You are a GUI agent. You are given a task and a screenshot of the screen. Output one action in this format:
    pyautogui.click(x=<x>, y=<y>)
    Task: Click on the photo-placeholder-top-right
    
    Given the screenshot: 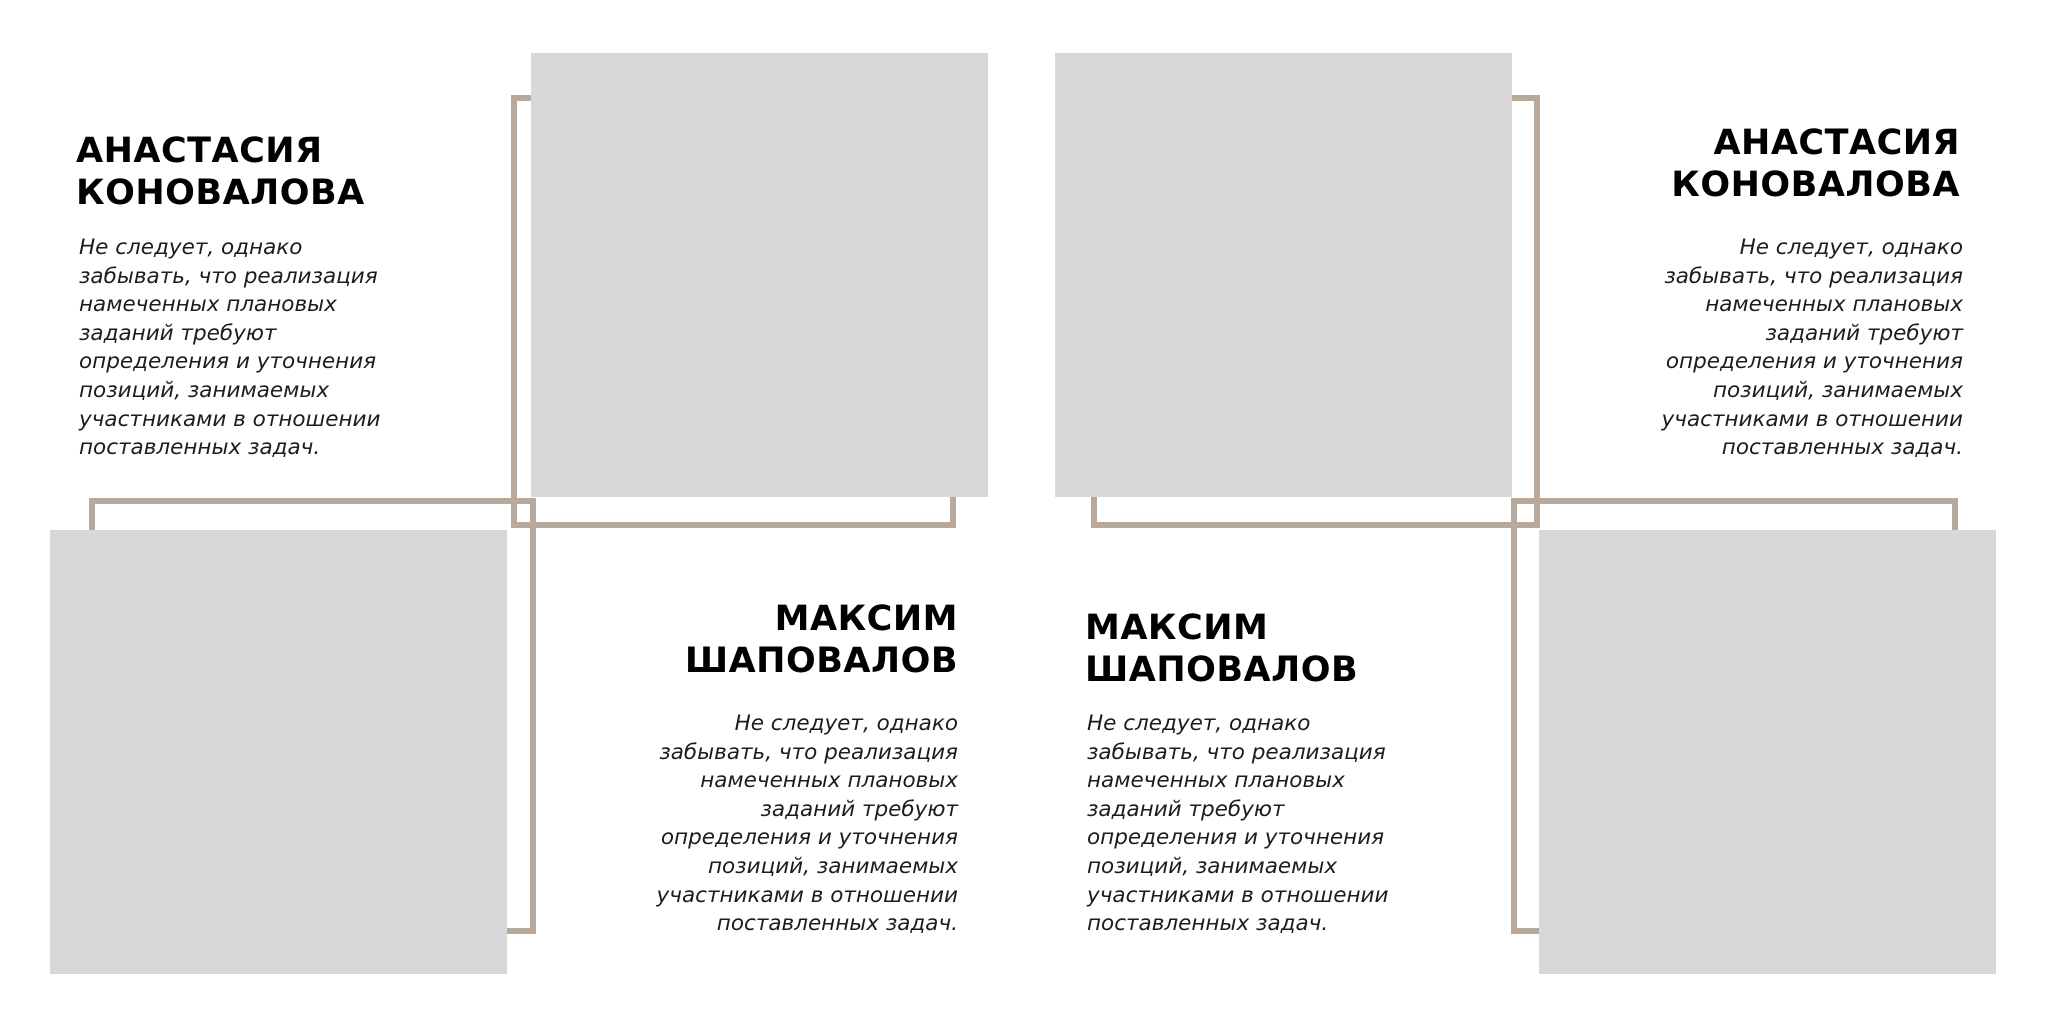 What is the action you would take?
    pyautogui.click(x=1283, y=275)
    